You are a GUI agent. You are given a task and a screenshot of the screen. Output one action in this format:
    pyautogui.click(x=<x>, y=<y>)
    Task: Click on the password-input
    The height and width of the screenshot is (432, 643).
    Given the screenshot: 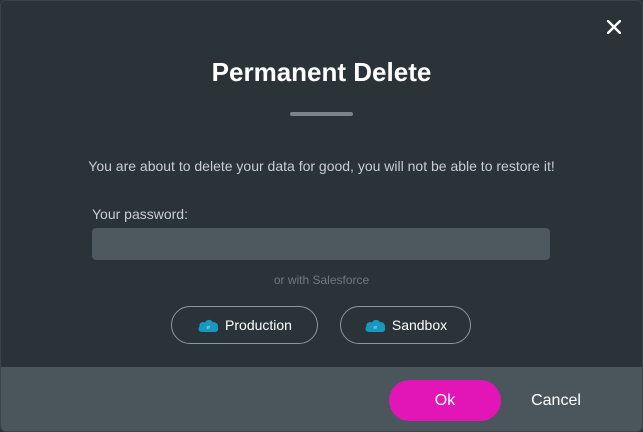 What is the action you would take?
    pyautogui.click(x=321, y=244)
    